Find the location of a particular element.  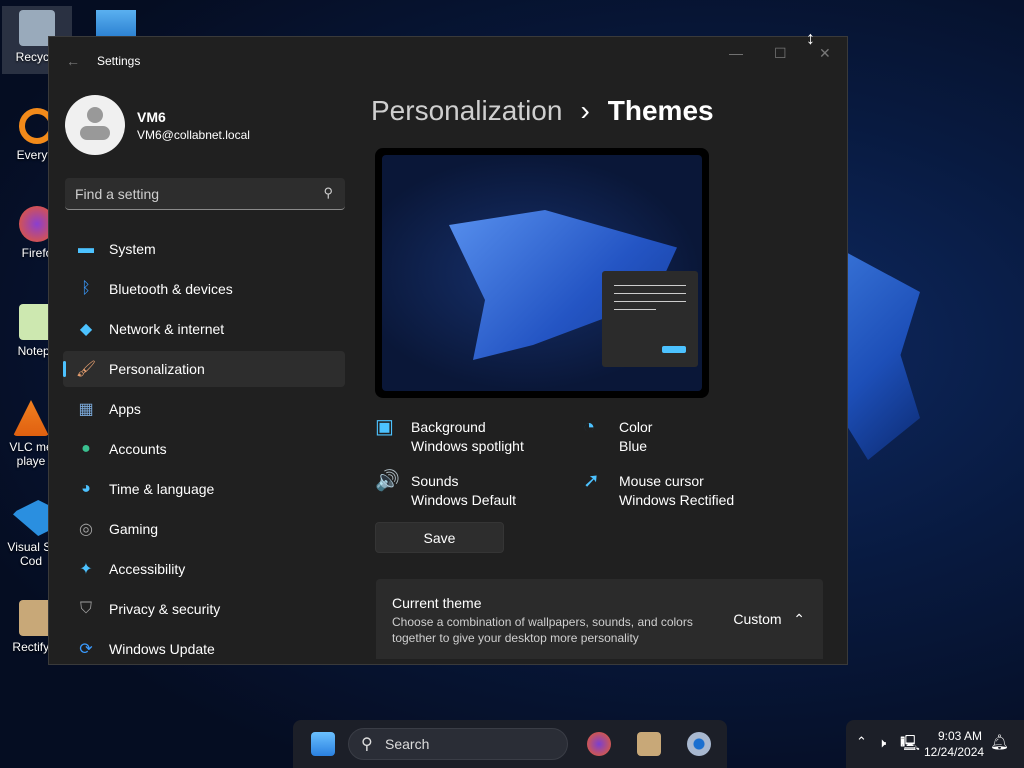

mouse-cursor-setting: ➚ Mouse cursor Windows Rectified is located at coordinates (659, 490).